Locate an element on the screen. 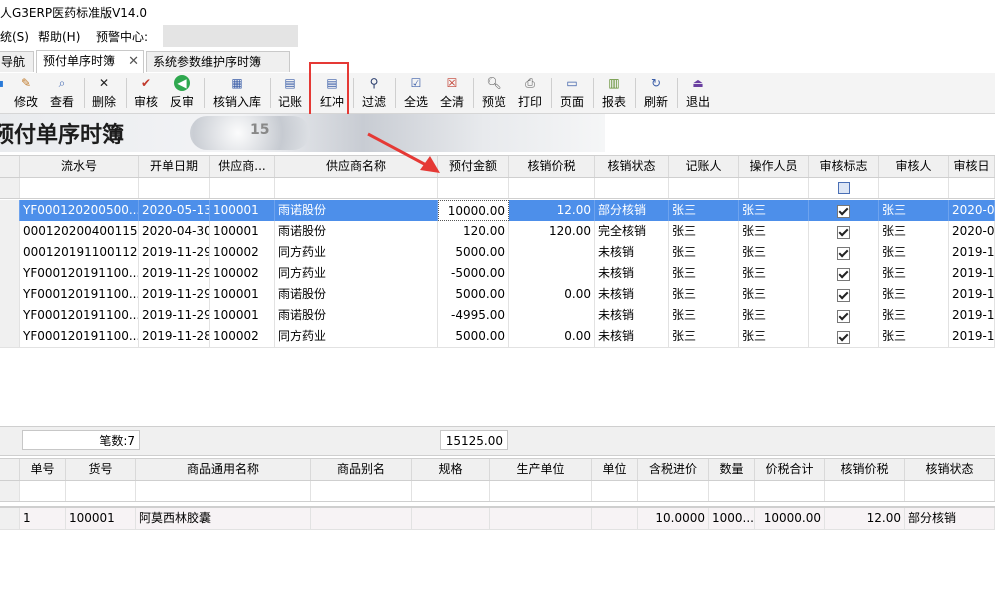  ledger-button: ▤ 记账 is located at coordinates (290, 93).